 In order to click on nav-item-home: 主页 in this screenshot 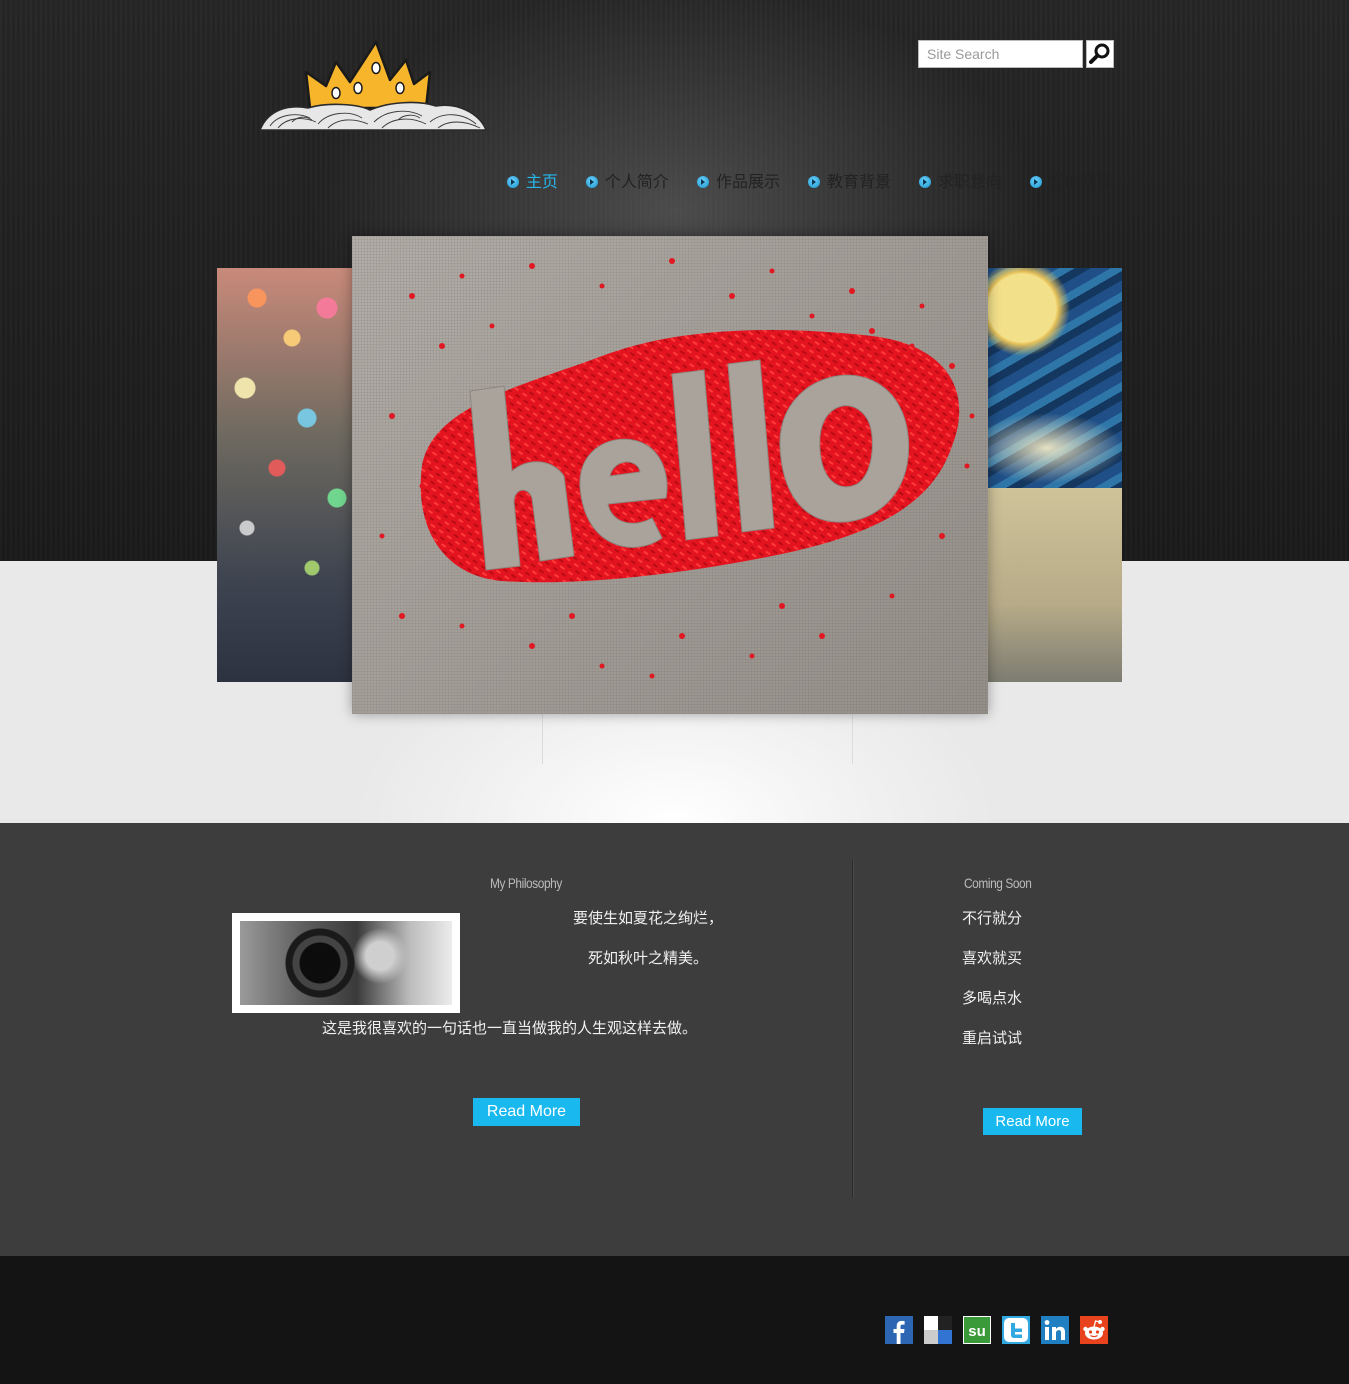, I will do `click(532, 180)`.